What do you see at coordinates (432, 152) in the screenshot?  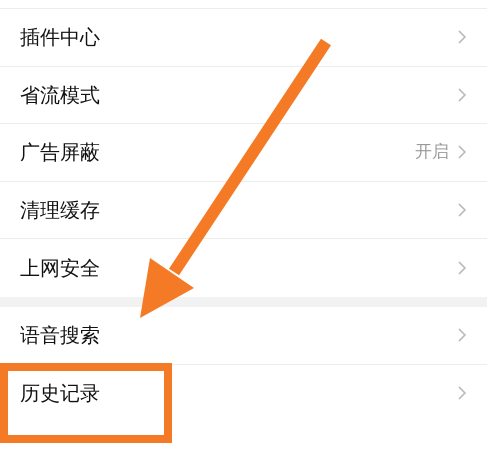 I see `item-value: 开启` at bounding box center [432, 152].